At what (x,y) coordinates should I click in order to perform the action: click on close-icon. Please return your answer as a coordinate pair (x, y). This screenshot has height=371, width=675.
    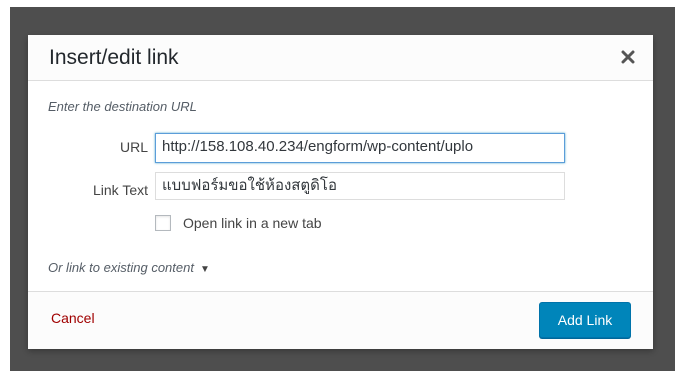
    Looking at the image, I should click on (628, 57).